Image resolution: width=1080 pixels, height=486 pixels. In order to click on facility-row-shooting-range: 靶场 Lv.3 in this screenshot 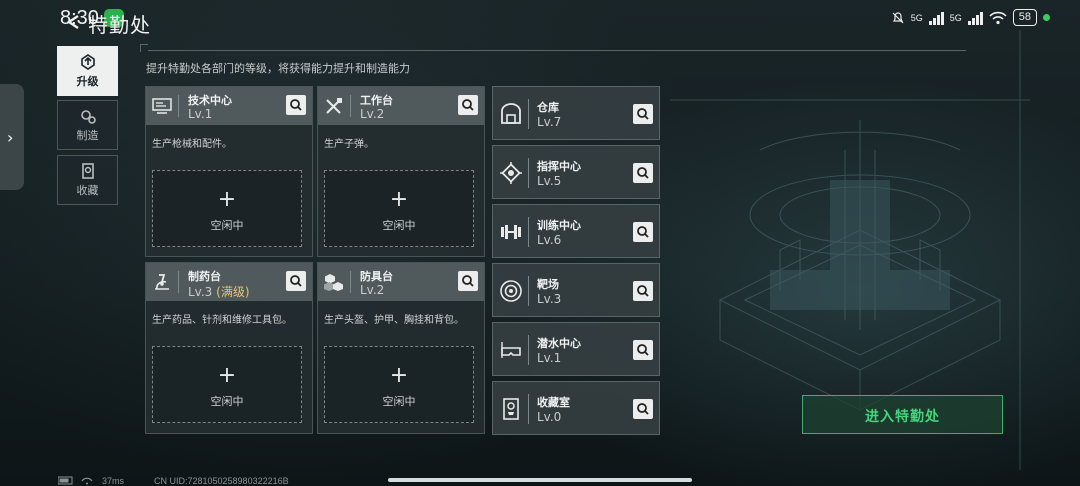, I will do `click(576, 290)`.